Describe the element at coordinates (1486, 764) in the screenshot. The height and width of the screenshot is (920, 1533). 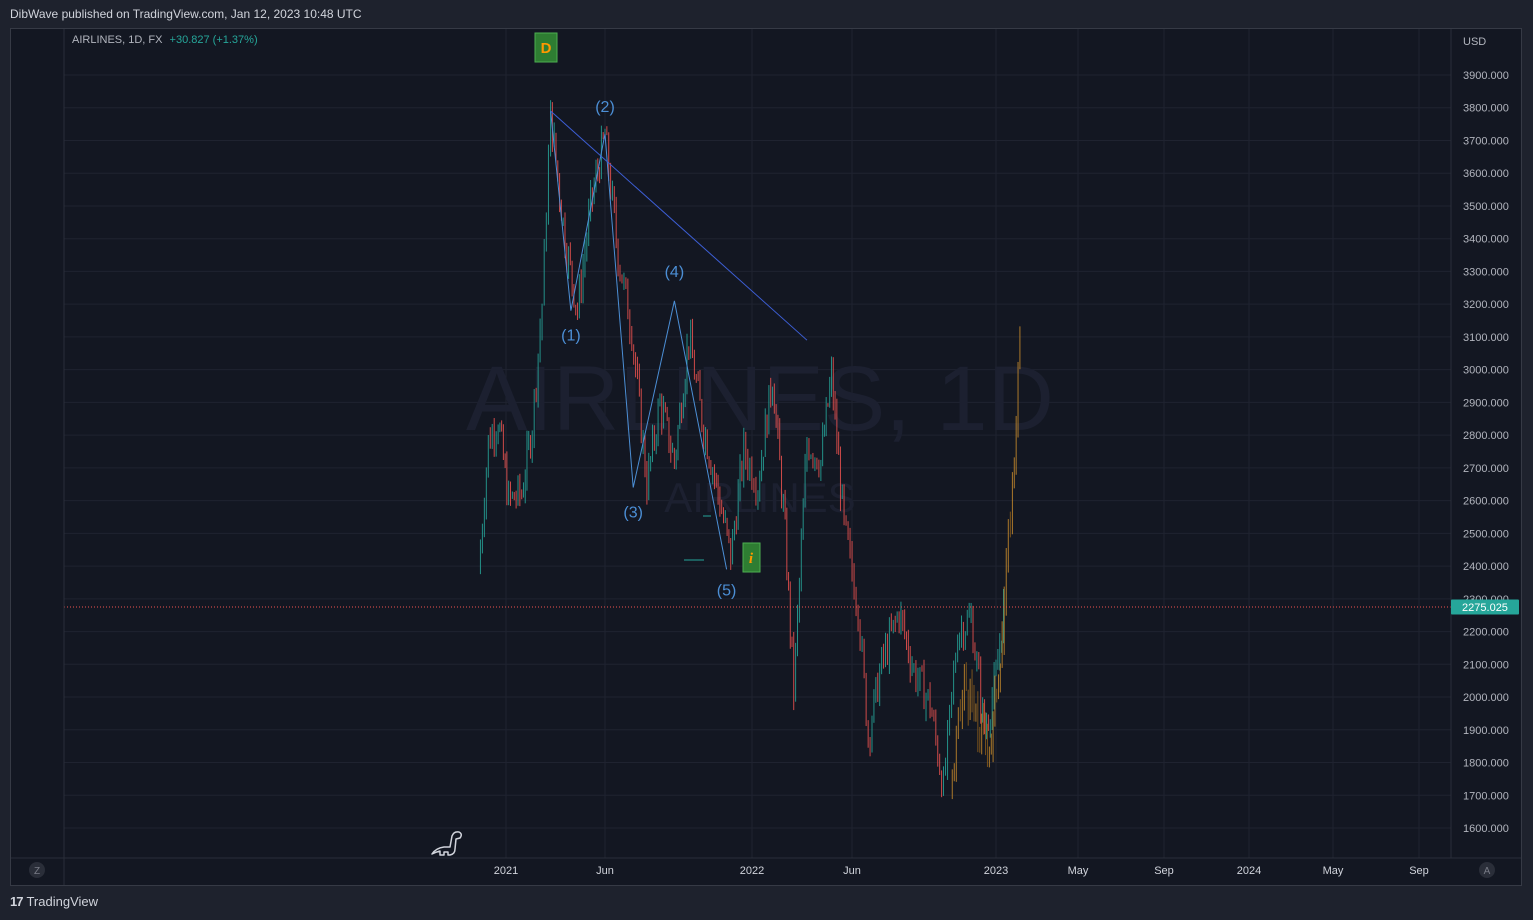
I see `price-tick-label: 1800.000` at that location.